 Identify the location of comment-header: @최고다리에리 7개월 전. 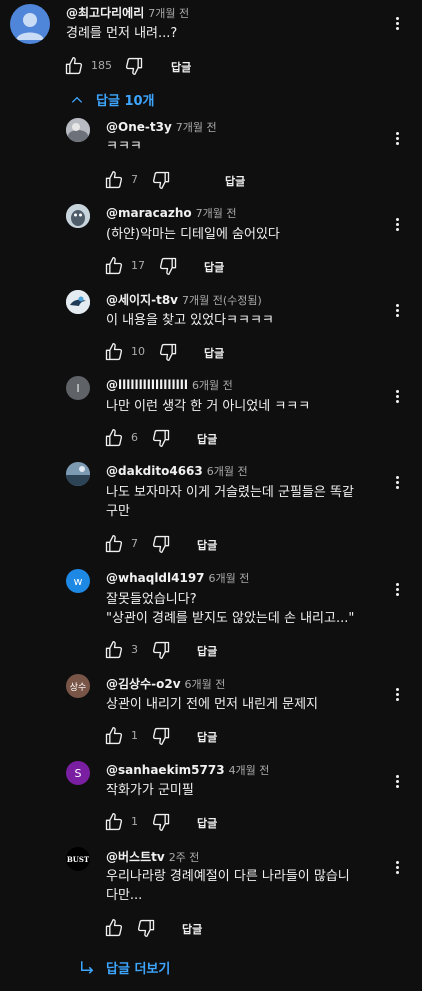
(127, 12).